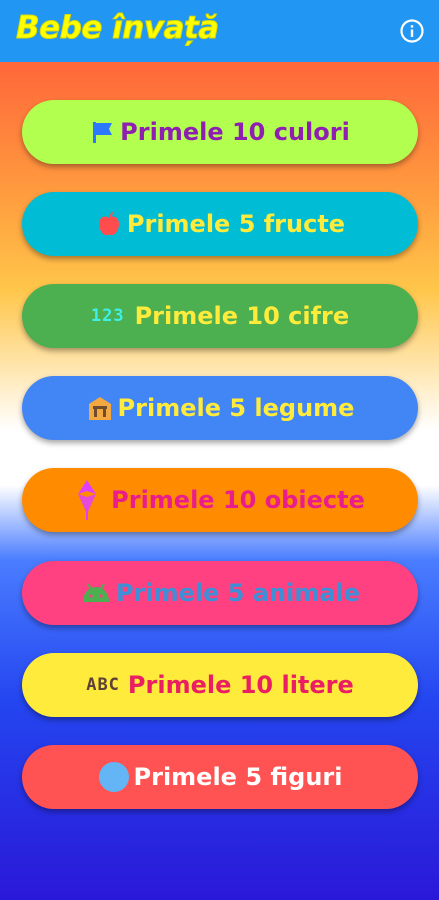  I want to click on store-icon, so click(100, 408).